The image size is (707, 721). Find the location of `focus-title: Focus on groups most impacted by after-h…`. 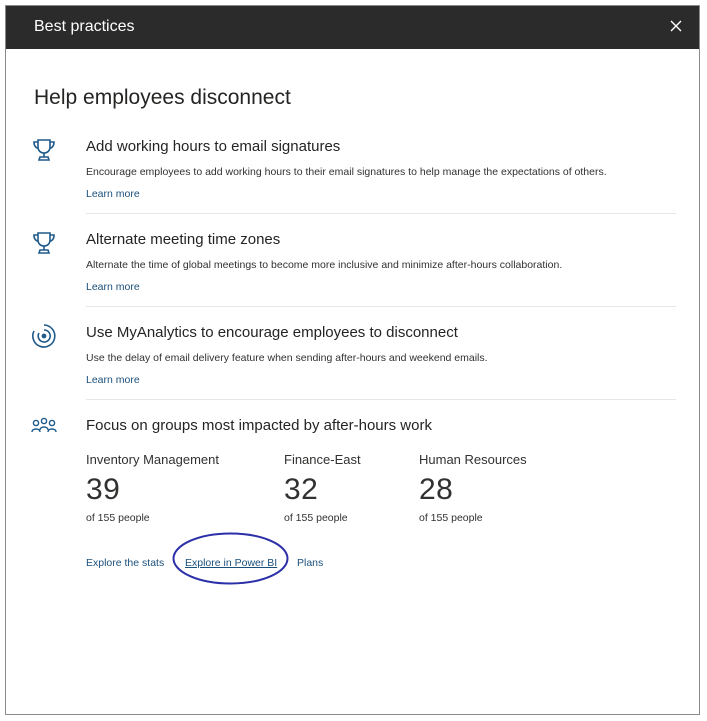

focus-title: Focus on groups most impacted by after-h… is located at coordinates (259, 425).